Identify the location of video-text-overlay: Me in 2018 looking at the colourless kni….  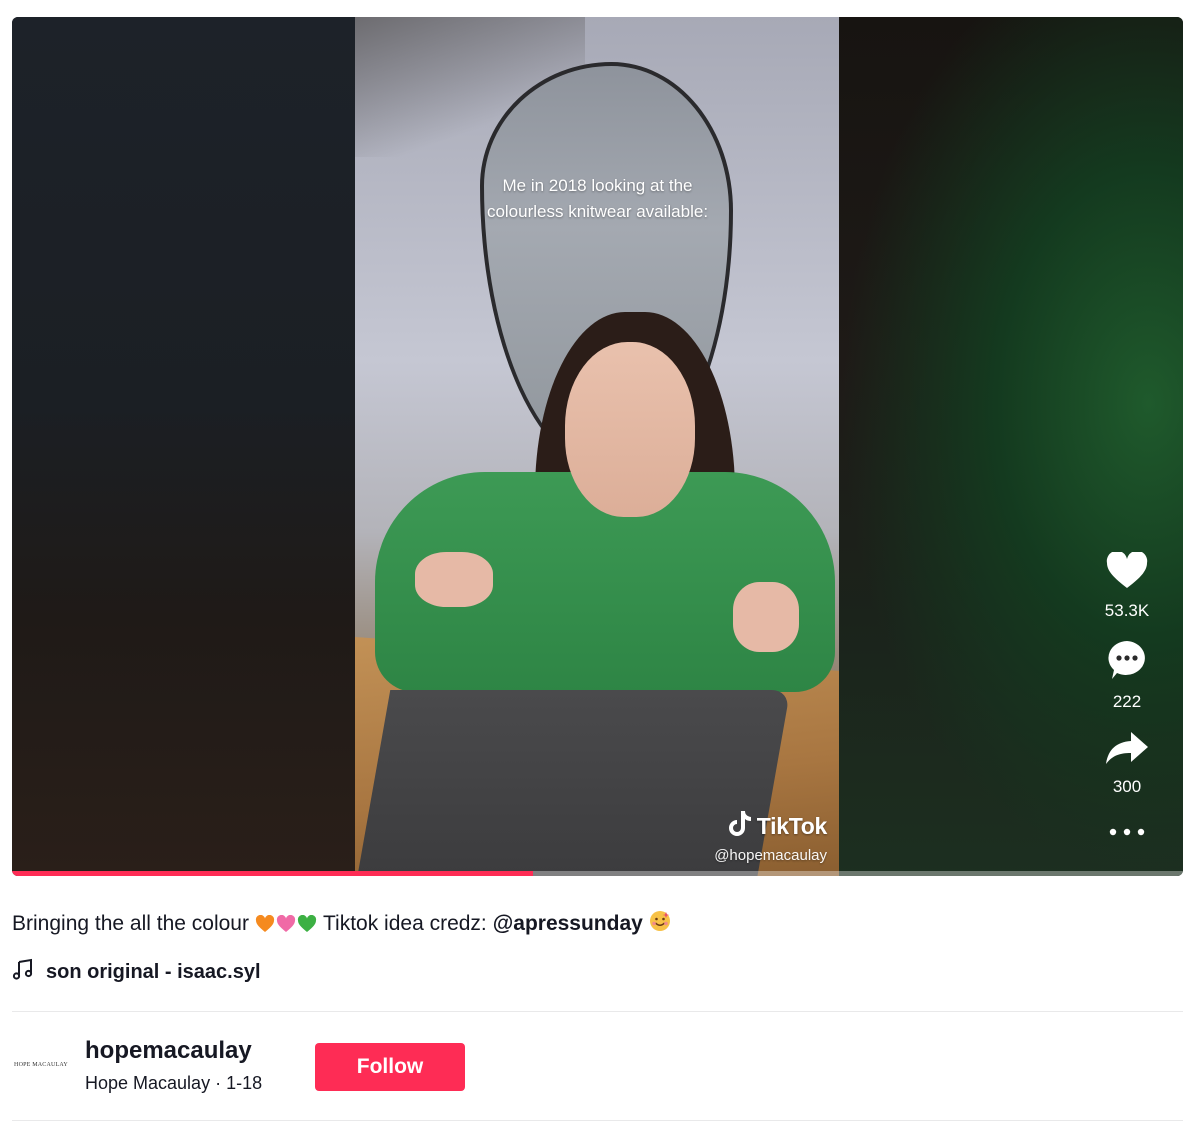
(597, 198).